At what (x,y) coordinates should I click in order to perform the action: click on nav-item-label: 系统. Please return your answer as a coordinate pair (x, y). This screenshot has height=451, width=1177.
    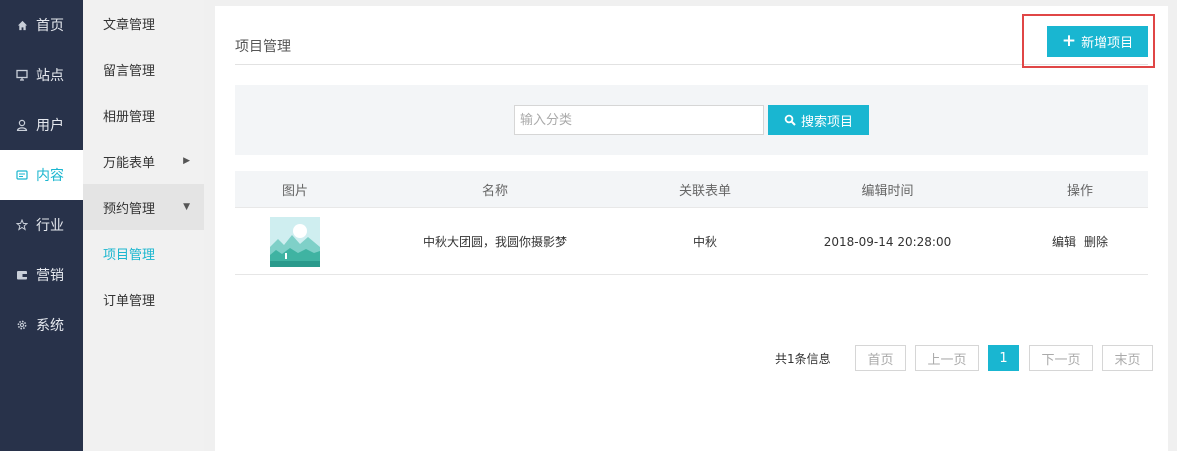
    Looking at the image, I should click on (50, 326).